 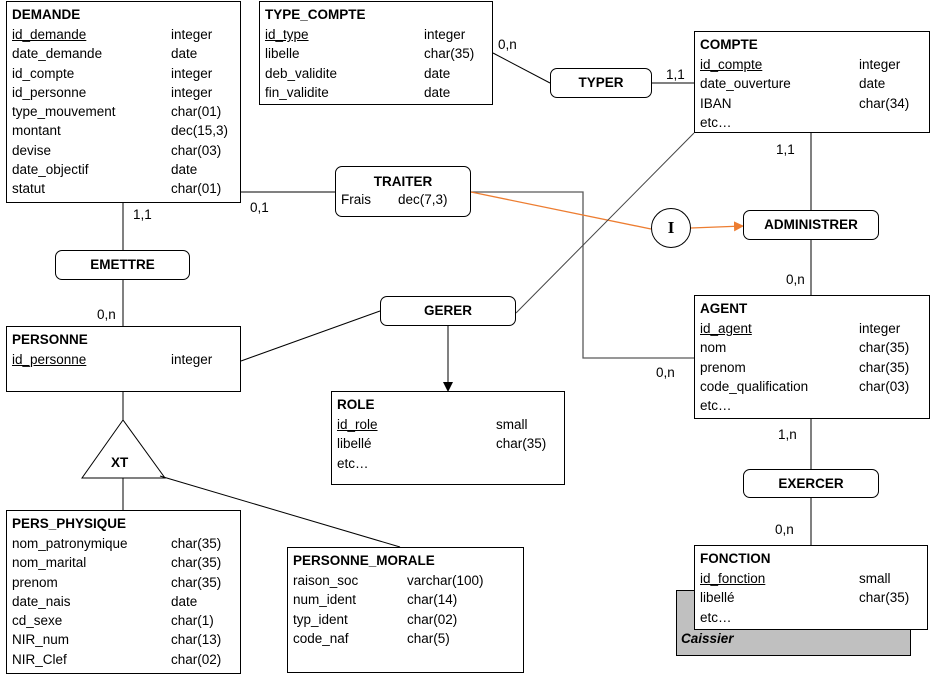 What do you see at coordinates (36, 131) in the screenshot?
I see `attribute-name: montant` at bounding box center [36, 131].